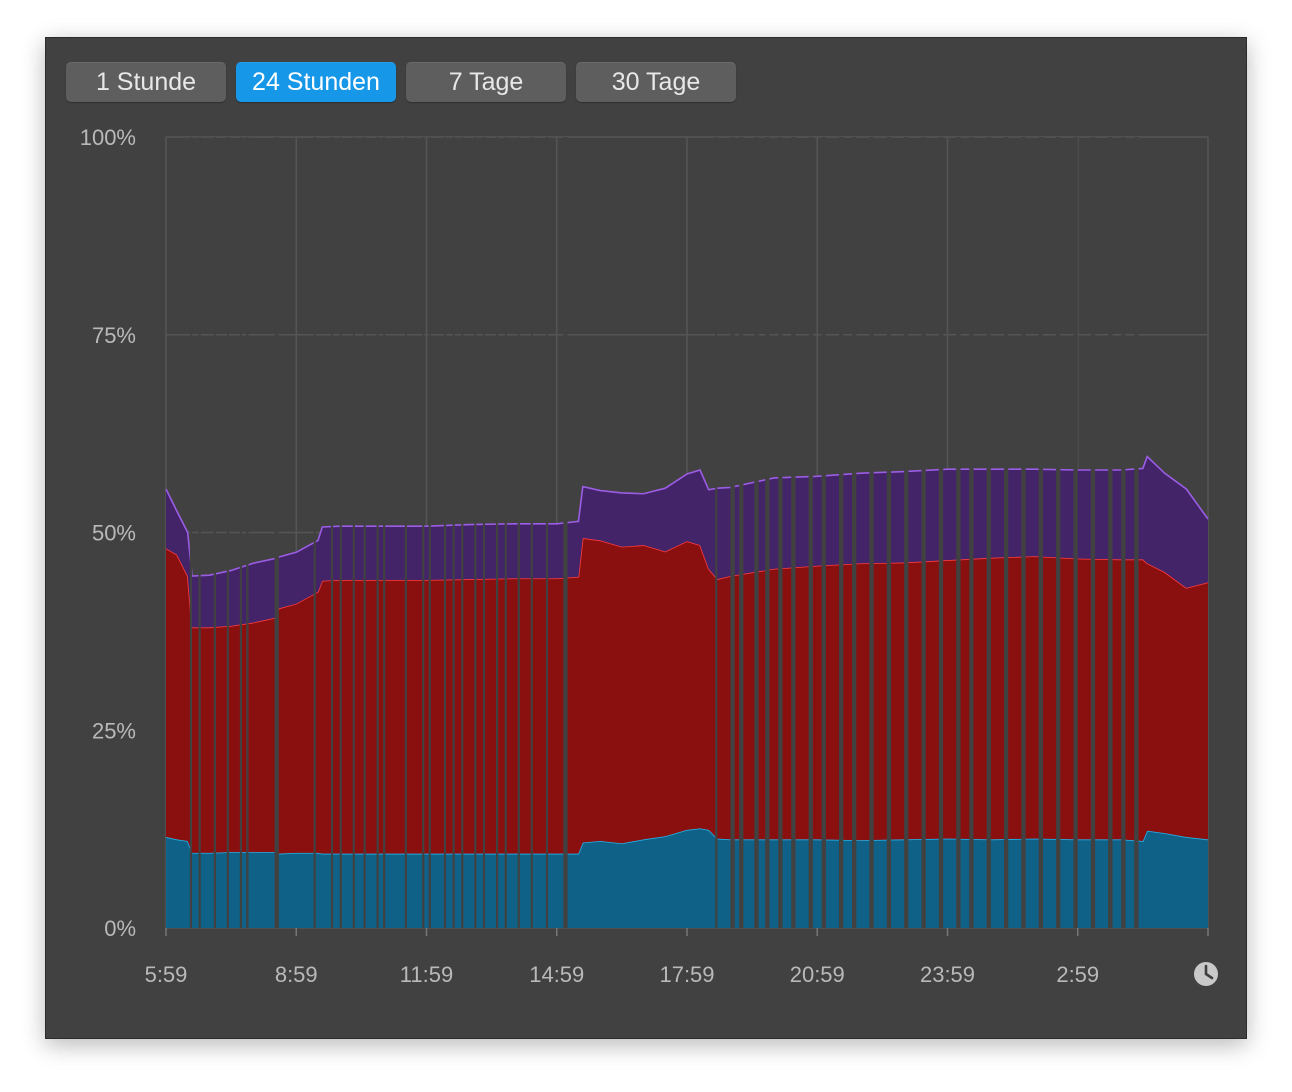 The width and height of the screenshot is (1292, 1092). Describe the element at coordinates (947, 974) in the screenshot. I see `x-tick-label: 23:59` at that location.